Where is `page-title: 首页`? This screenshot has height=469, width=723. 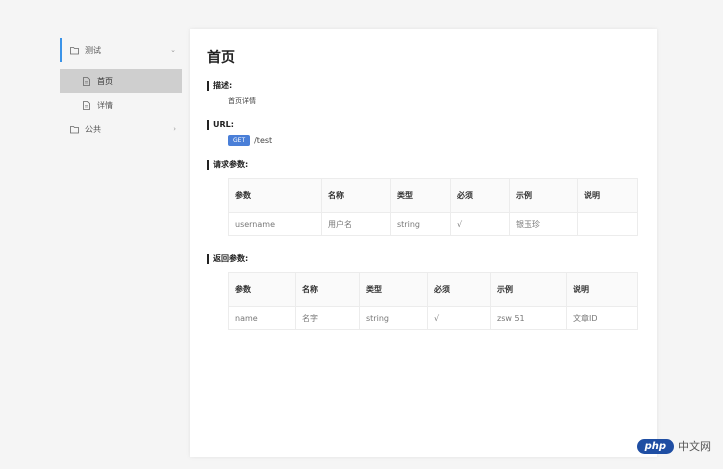
page-title: 首页 is located at coordinates (221, 58).